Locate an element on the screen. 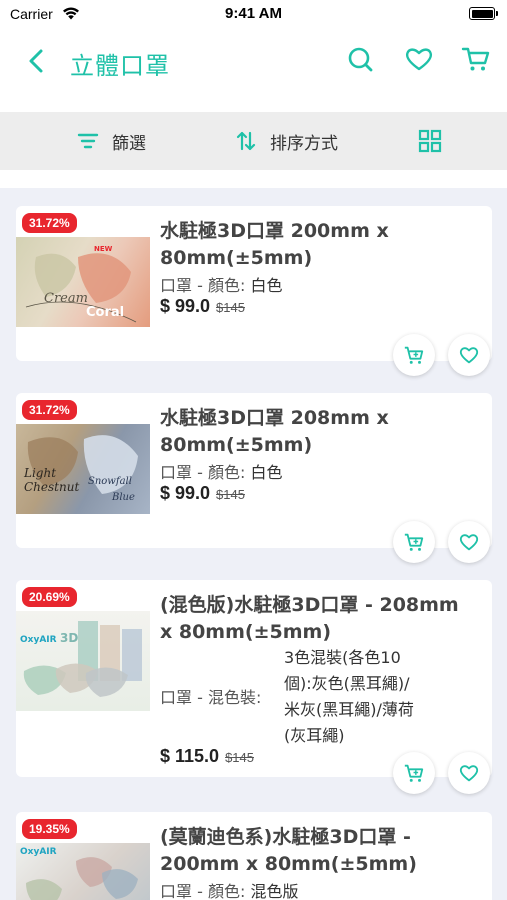 This screenshot has width=507, height=900. image-caption: Snowfall is located at coordinates (110, 481).